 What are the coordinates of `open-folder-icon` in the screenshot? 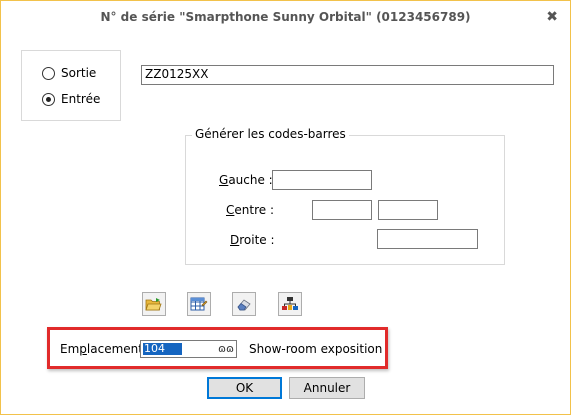 It's located at (153, 304).